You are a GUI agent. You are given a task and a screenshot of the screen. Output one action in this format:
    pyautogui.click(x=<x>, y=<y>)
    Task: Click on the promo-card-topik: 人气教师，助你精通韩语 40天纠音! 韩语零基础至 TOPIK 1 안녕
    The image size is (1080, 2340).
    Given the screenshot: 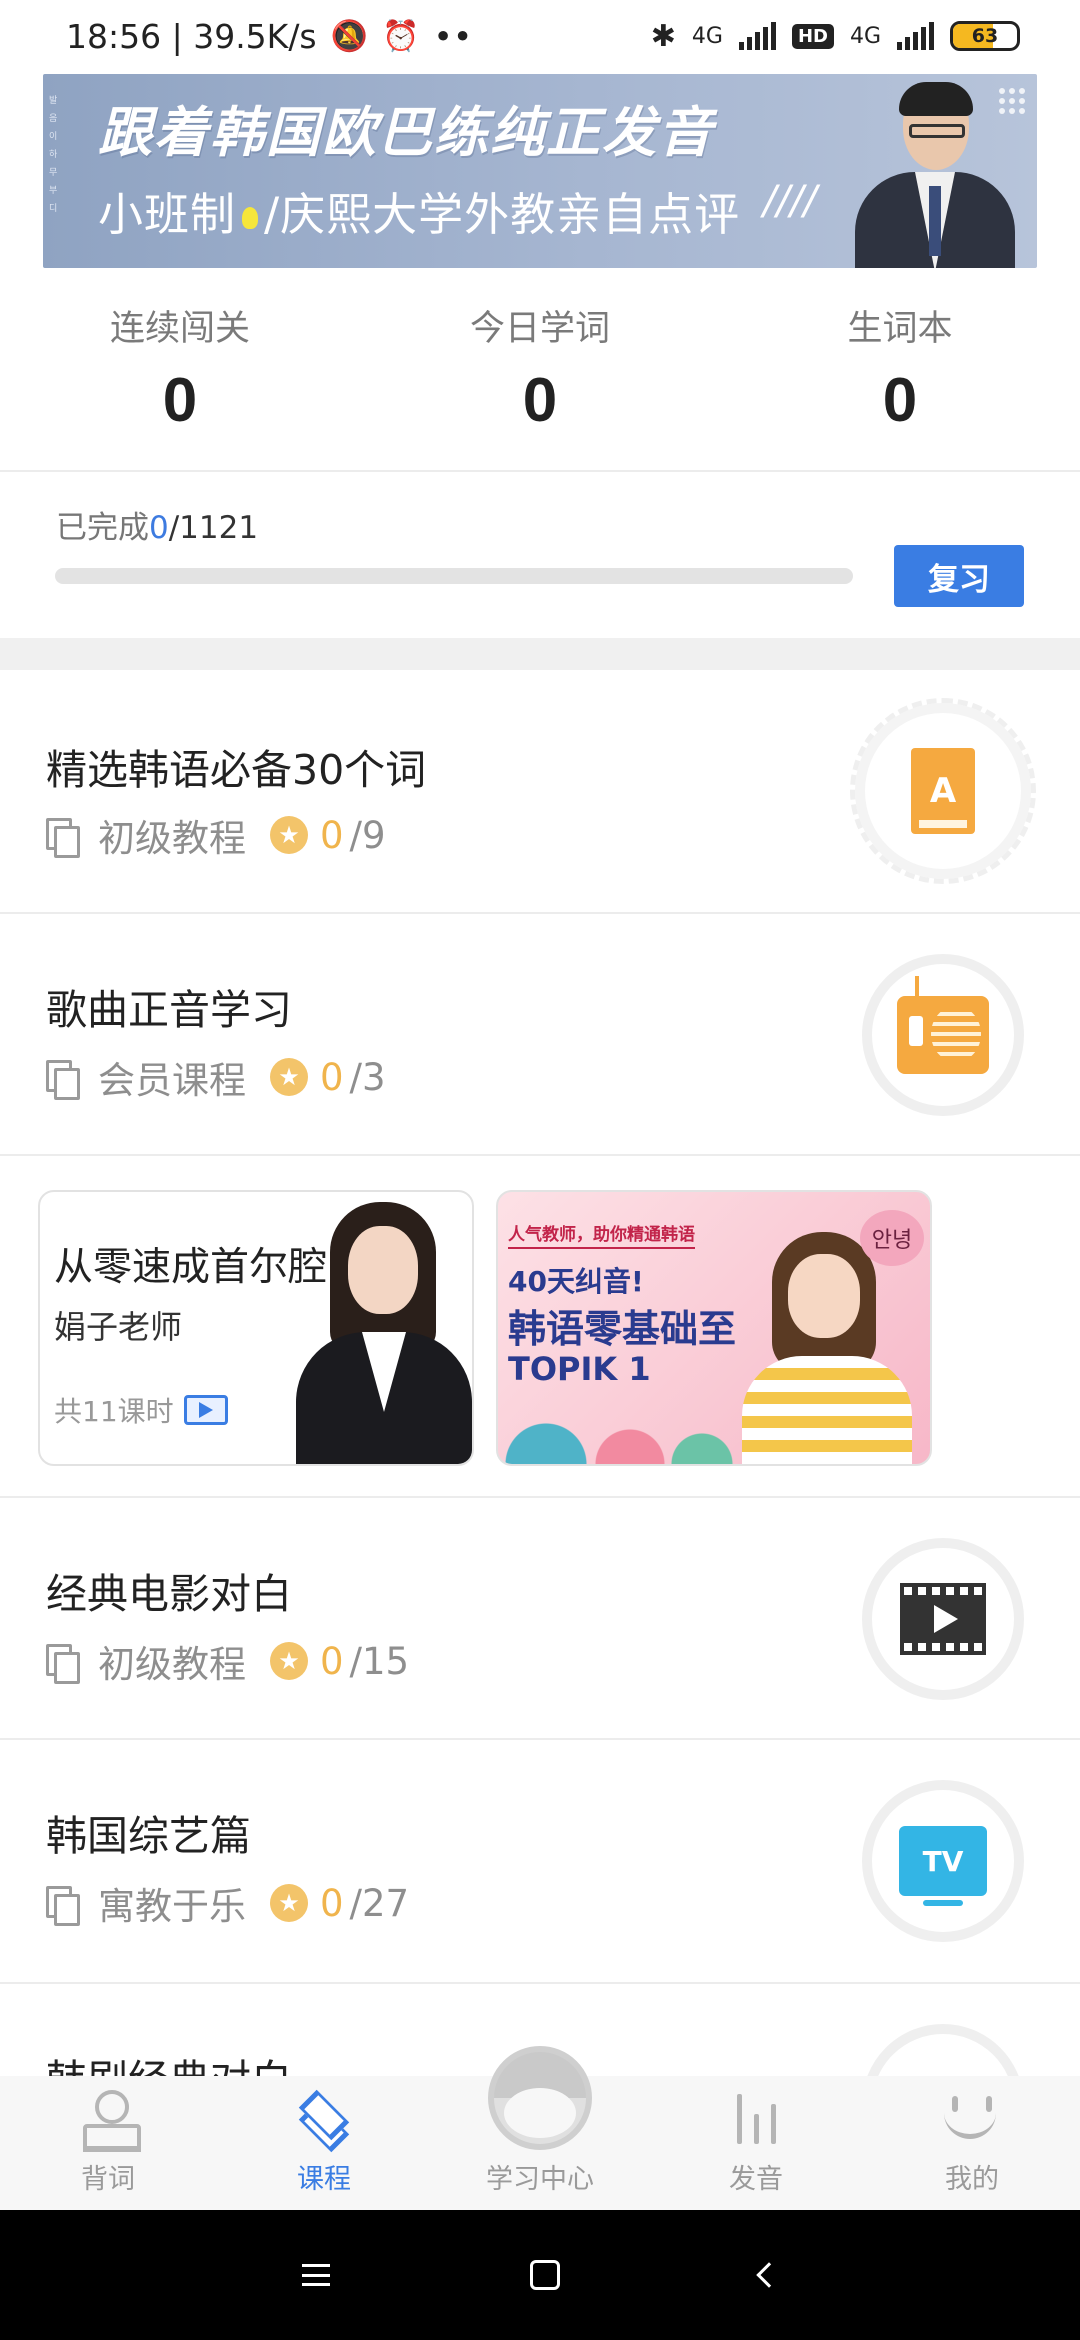 What is the action you would take?
    pyautogui.click(x=714, y=1328)
    